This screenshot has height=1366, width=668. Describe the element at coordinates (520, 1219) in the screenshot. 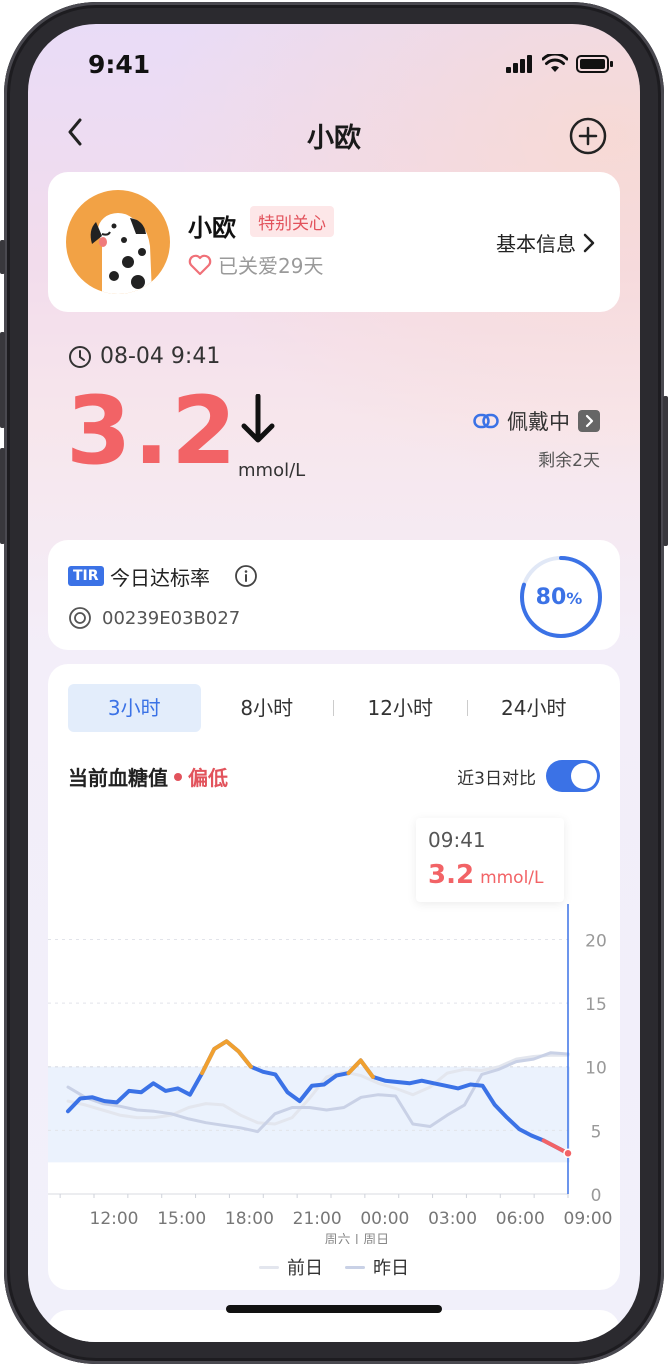

I see `x-tick-label: 06:00` at that location.